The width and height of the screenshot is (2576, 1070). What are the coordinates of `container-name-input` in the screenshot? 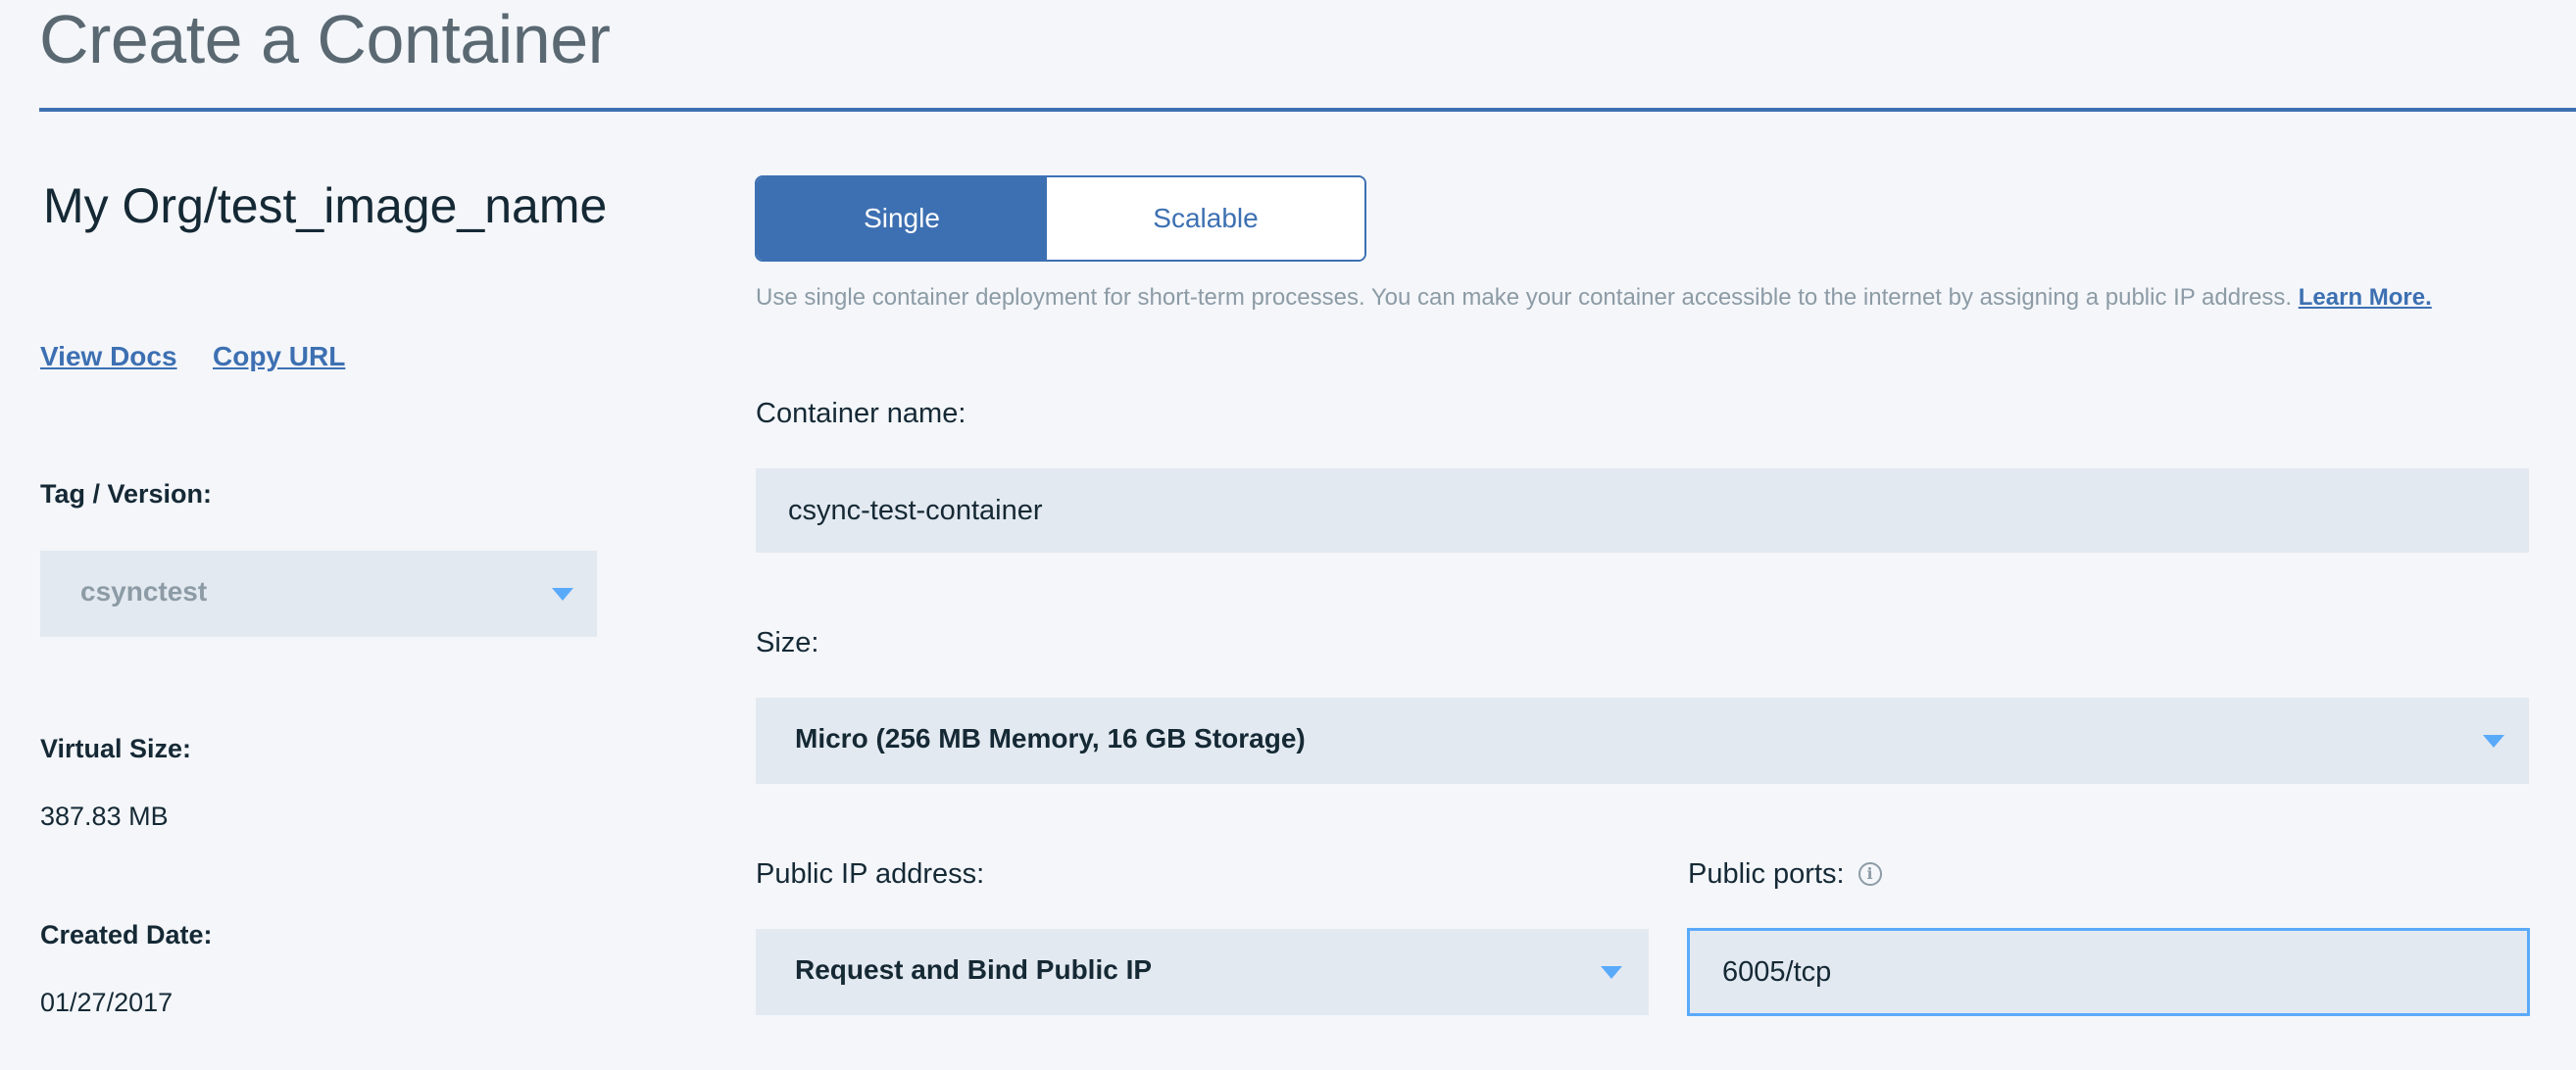 It's located at (1642, 510).